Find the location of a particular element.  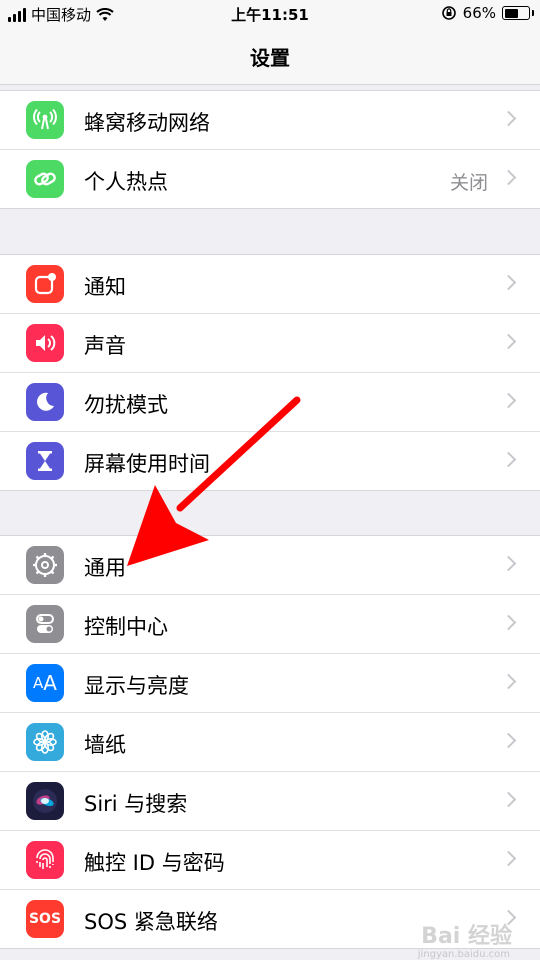

settings-row-label: 控制中心 is located at coordinates (126, 627).